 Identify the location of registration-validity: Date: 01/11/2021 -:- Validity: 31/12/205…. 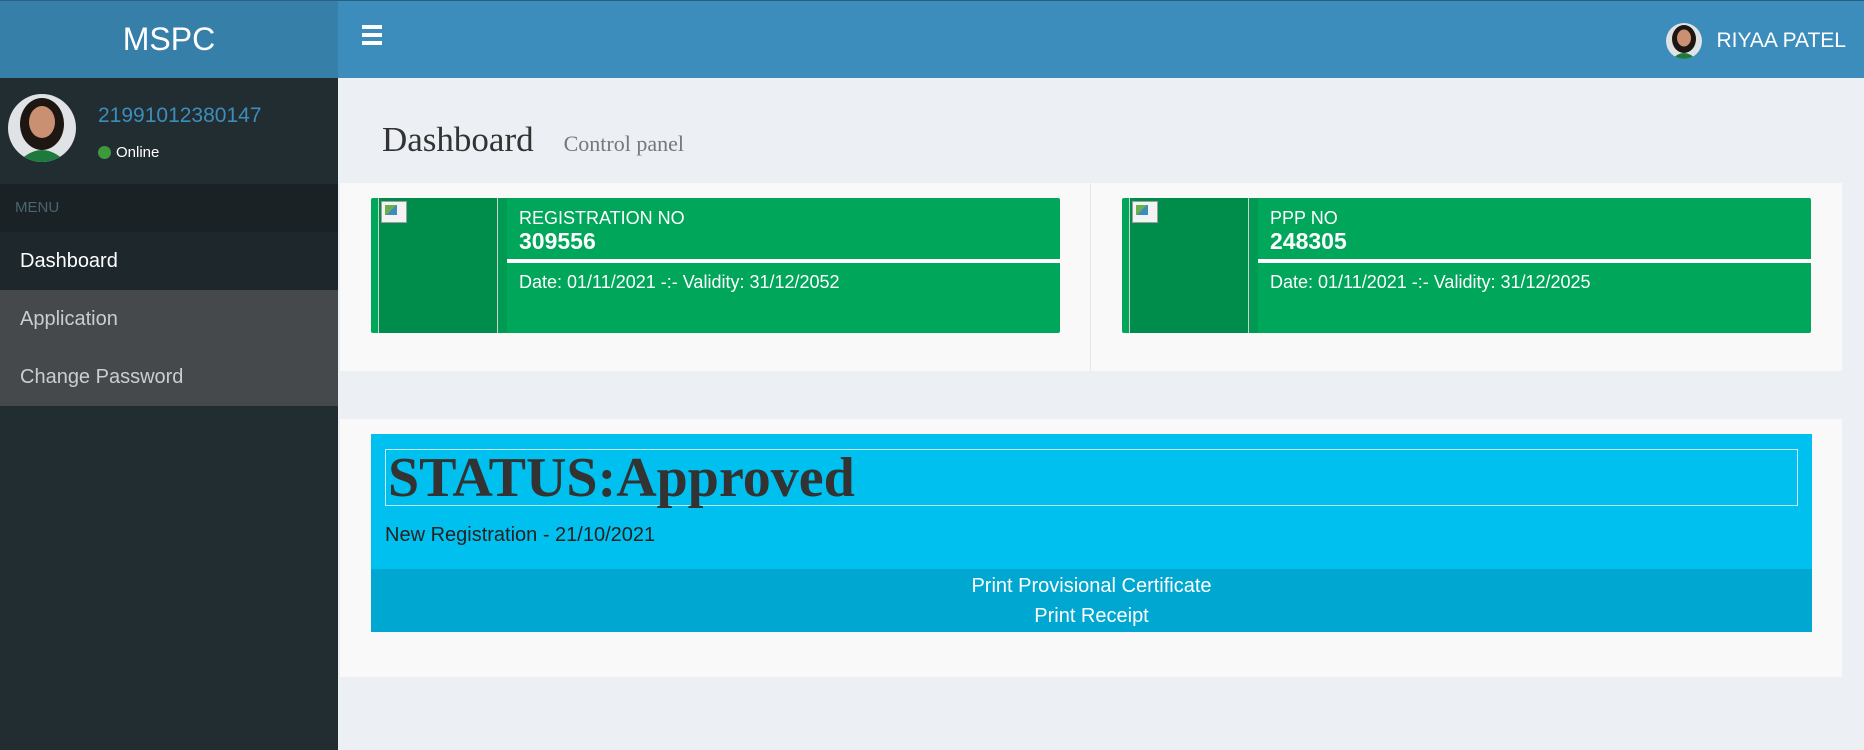
(679, 282).